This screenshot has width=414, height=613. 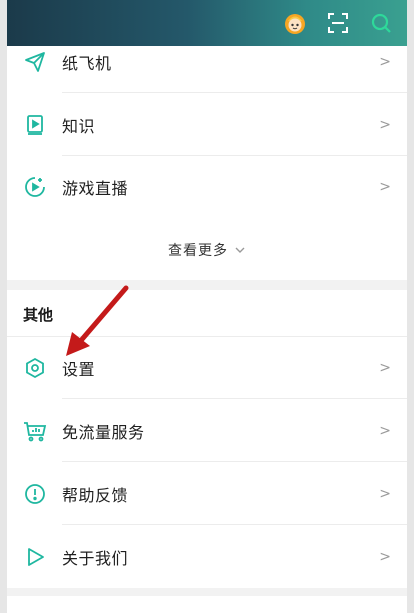 What do you see at coordinates (207, 494) in the screenshot?
I see `menu-item-help-feedback: 帮助反馈 >` at bounding box center [207, 494].